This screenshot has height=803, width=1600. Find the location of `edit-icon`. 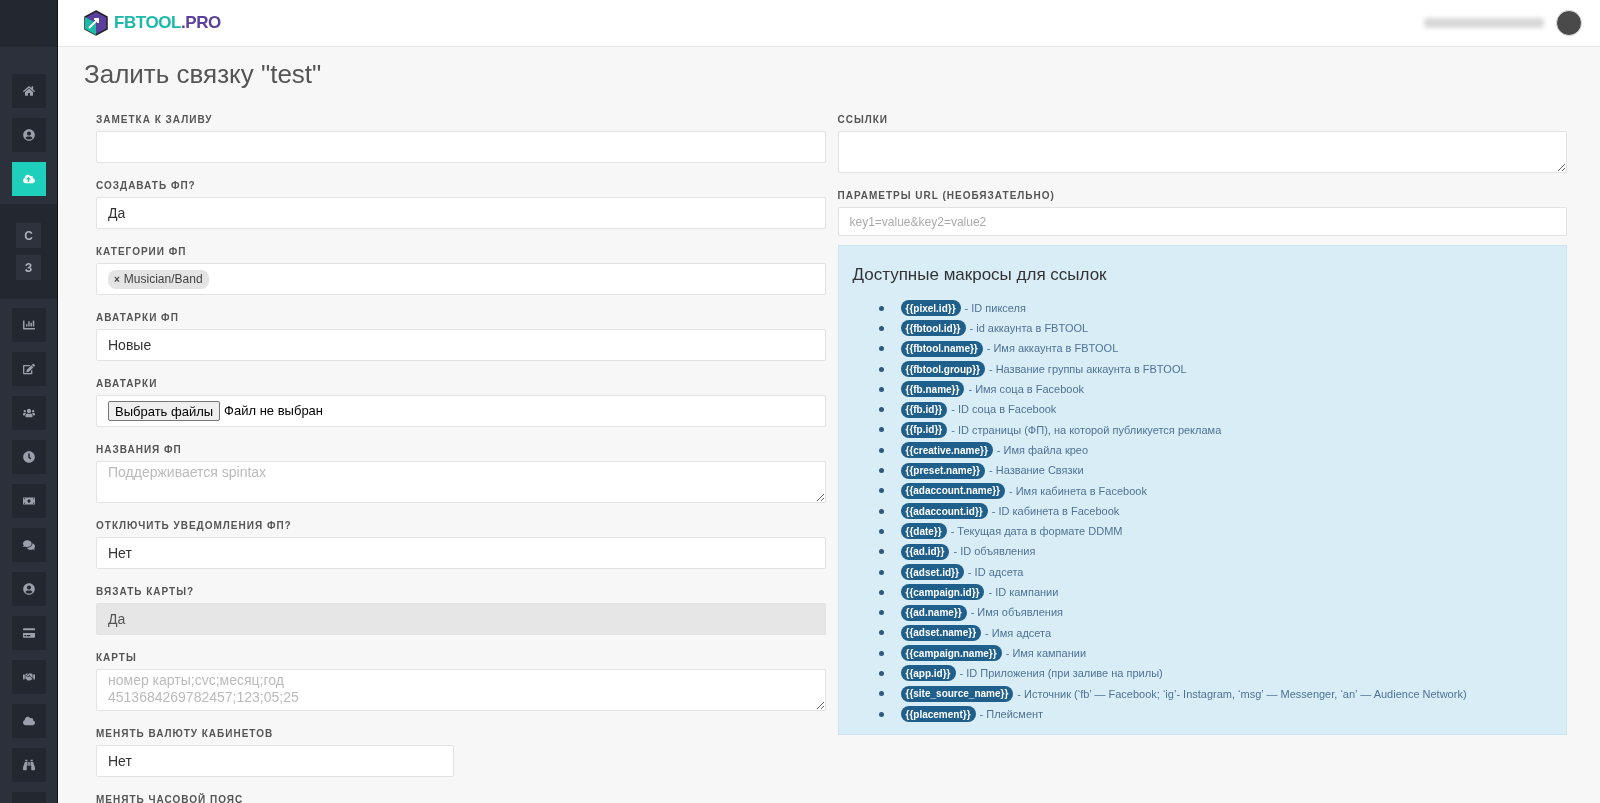

edit-icon is located at coordinates (28, 369).